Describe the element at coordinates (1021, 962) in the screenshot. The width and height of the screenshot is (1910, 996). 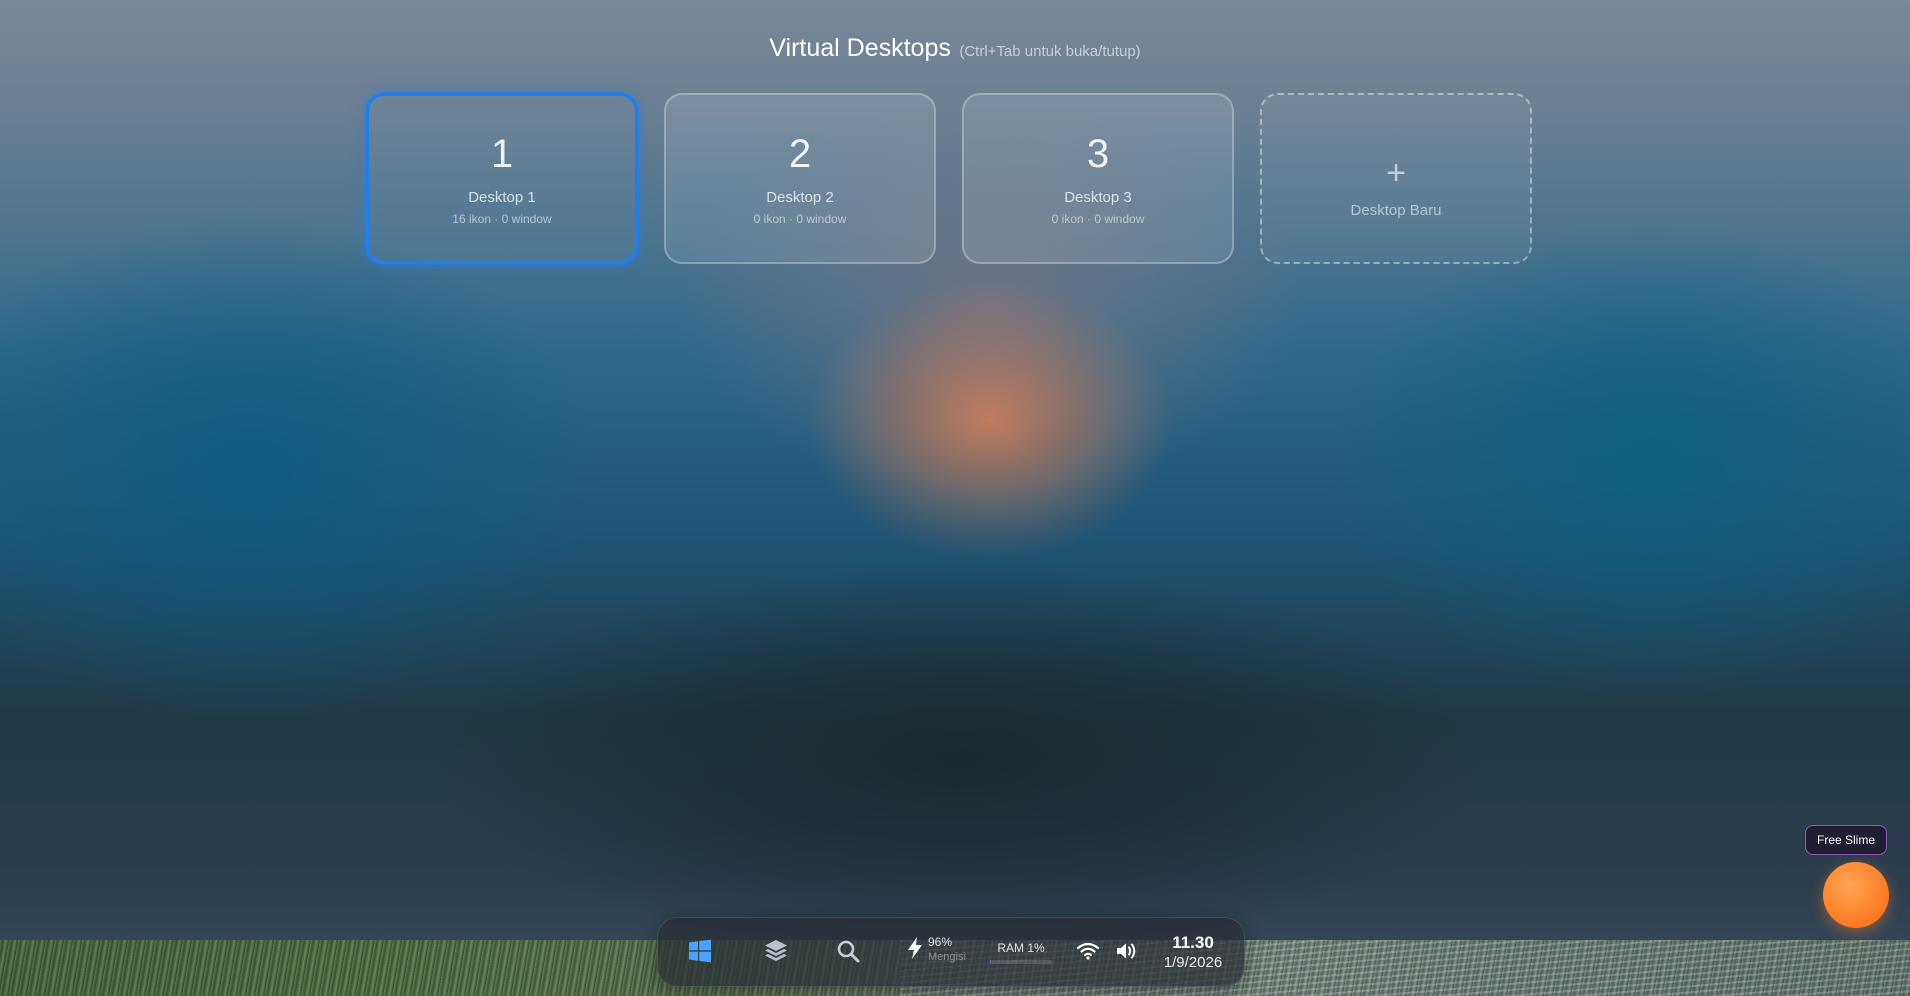
I see `ram-usage-bar` at that location.